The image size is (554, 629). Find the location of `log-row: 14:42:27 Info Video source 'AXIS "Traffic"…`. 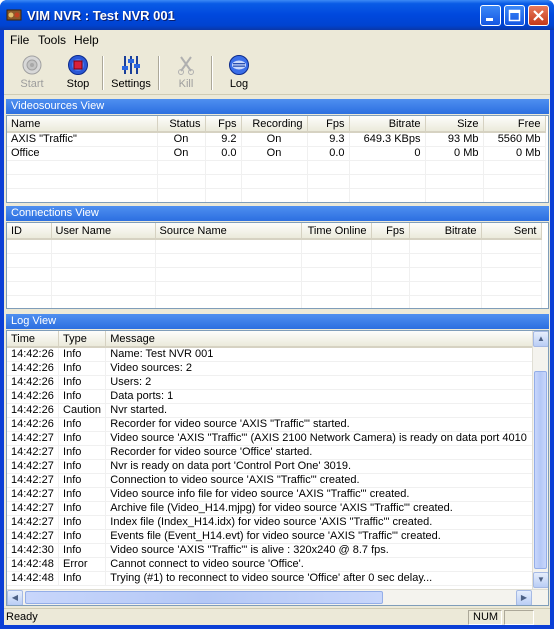

log-row: 14:42:27 Info Video source 'AXIS "Traffic"… is located at coordinates (277, 438).